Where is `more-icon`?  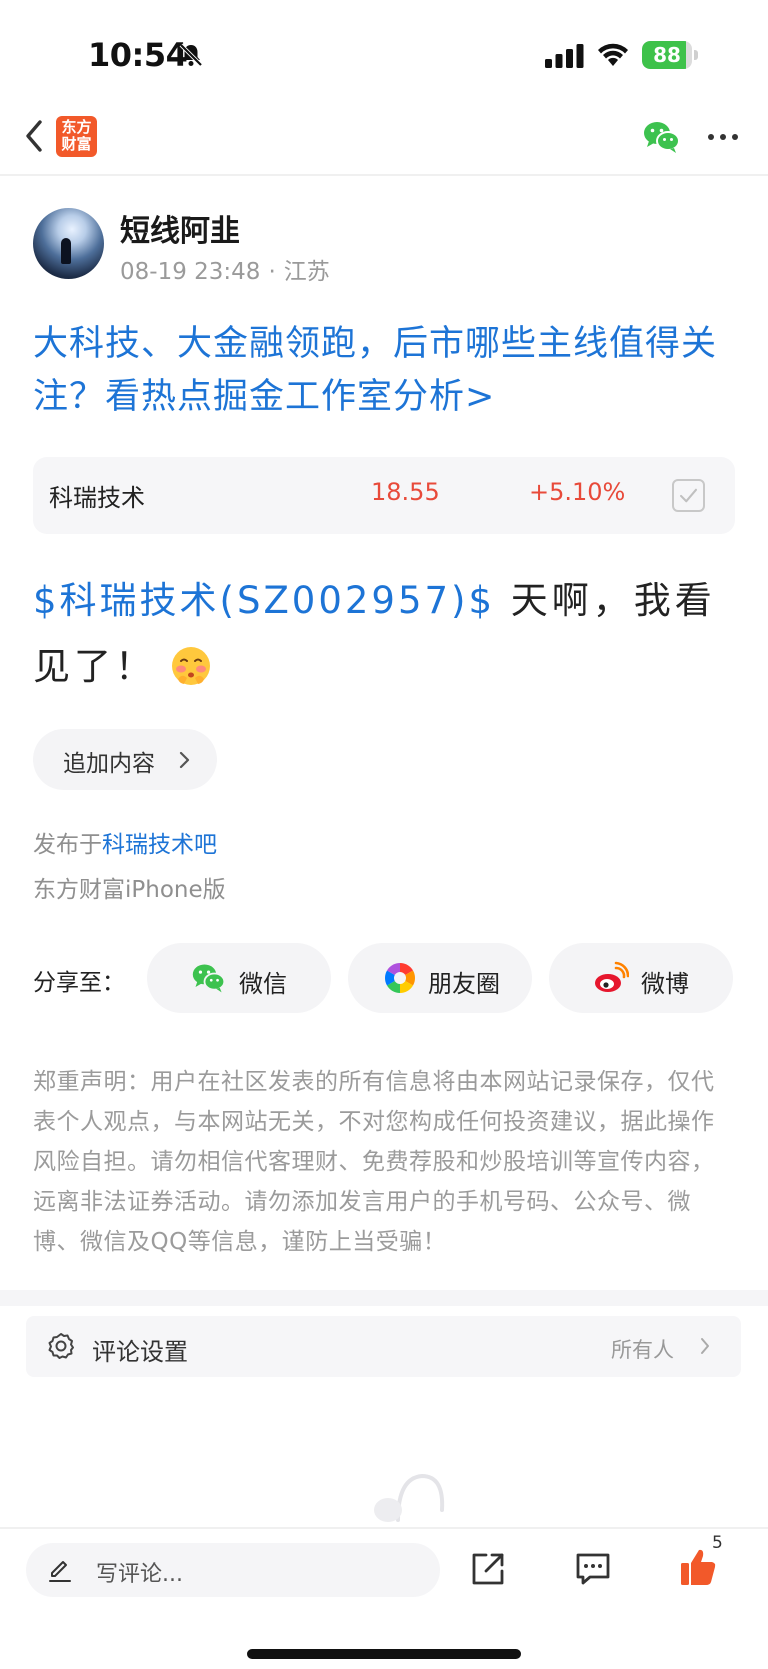 more-icon is located at coordinates (723, 137).